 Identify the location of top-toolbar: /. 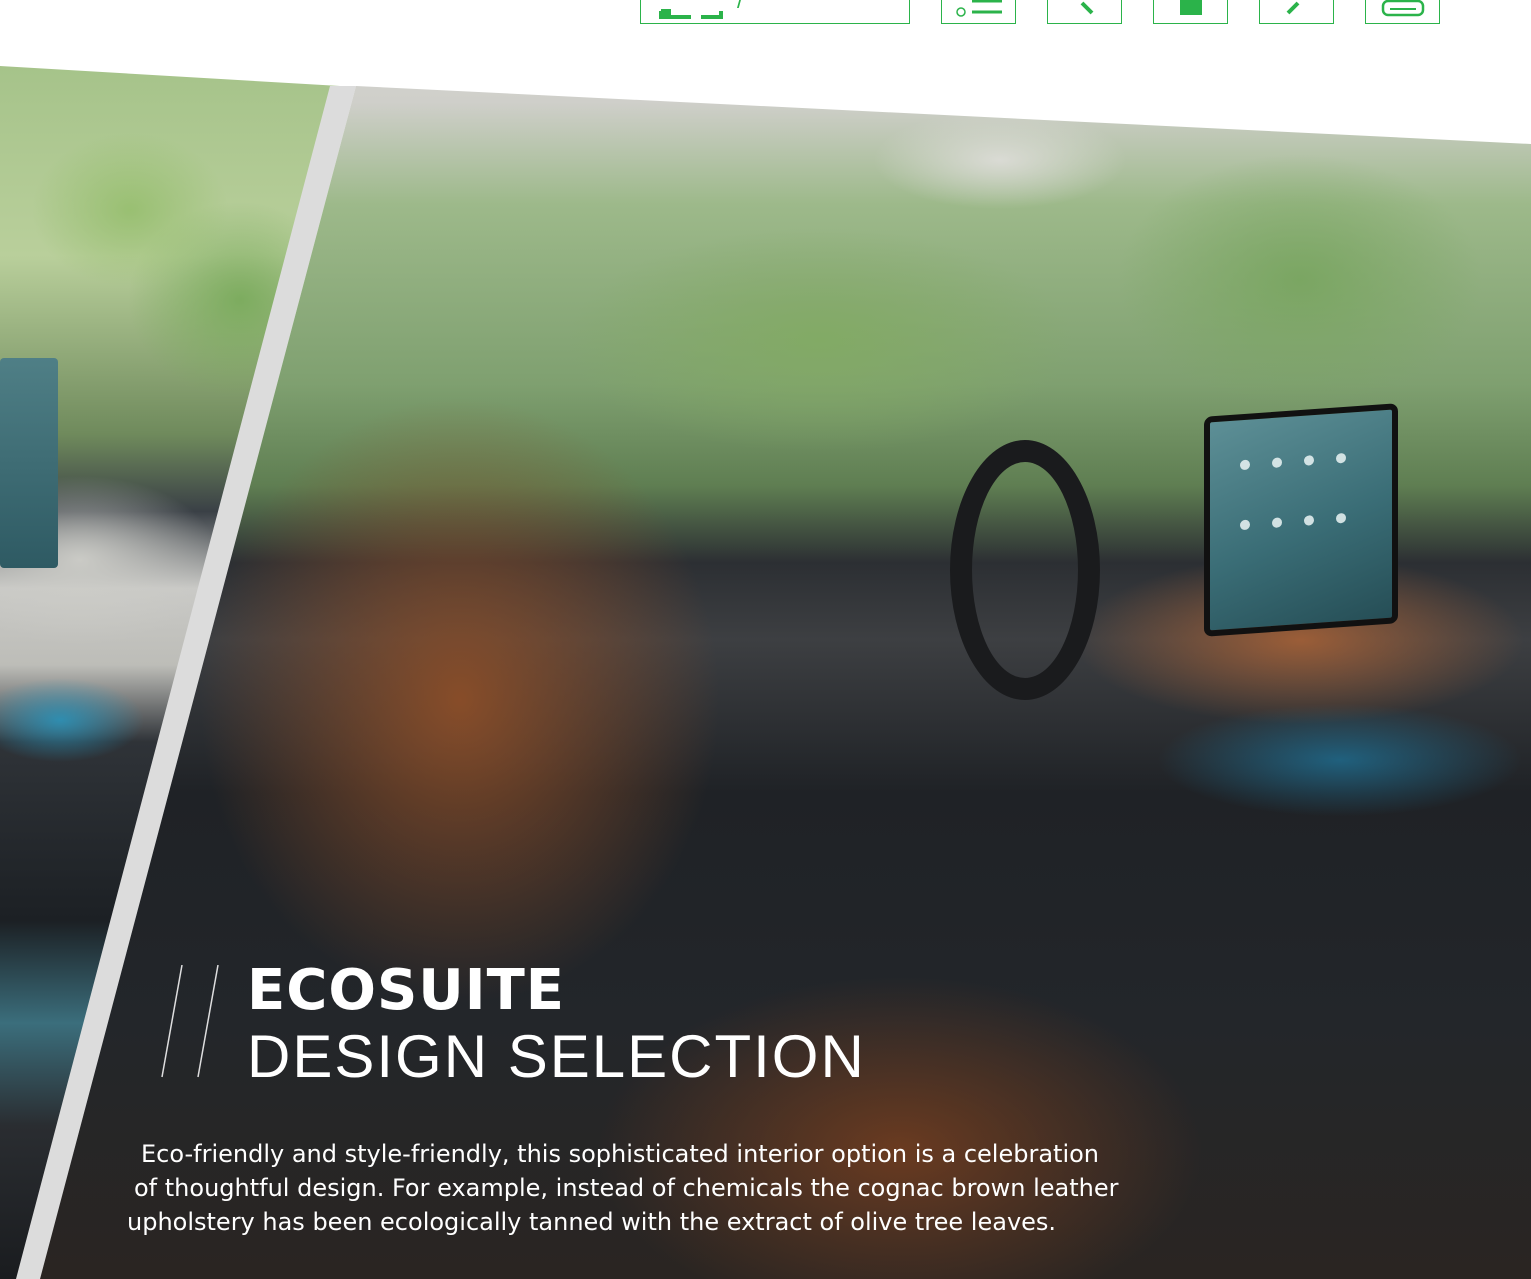
(765, 30).